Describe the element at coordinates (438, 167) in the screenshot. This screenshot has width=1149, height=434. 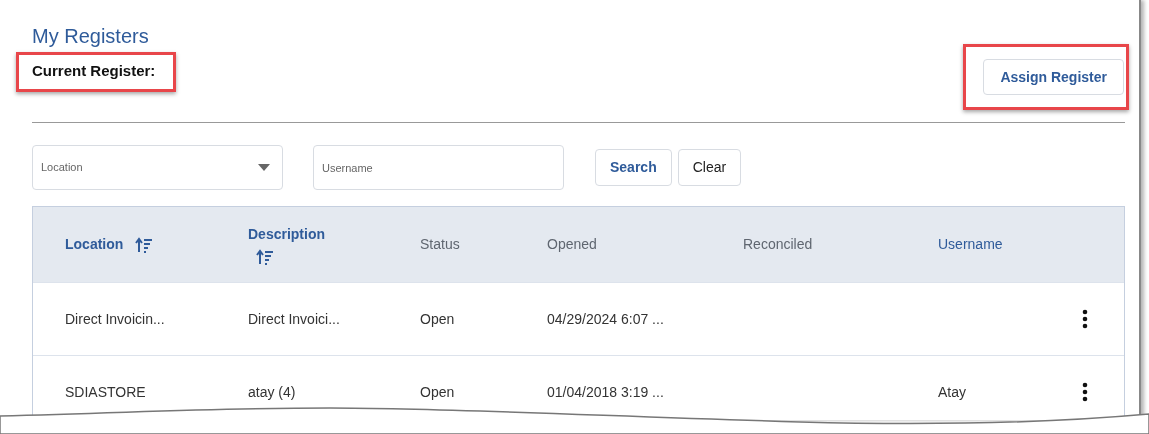
I see `username-field: Username` at that location.